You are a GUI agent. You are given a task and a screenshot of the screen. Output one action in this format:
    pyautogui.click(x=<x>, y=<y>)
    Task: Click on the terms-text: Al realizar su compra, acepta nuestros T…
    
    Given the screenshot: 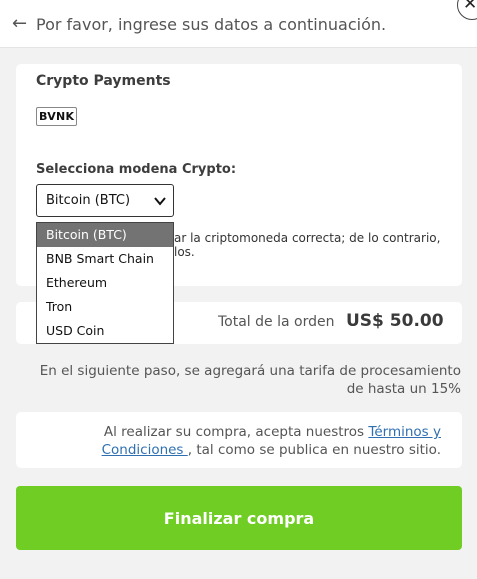 What is the action you would take?
    pyautogui.click(x=241, y=441)
    